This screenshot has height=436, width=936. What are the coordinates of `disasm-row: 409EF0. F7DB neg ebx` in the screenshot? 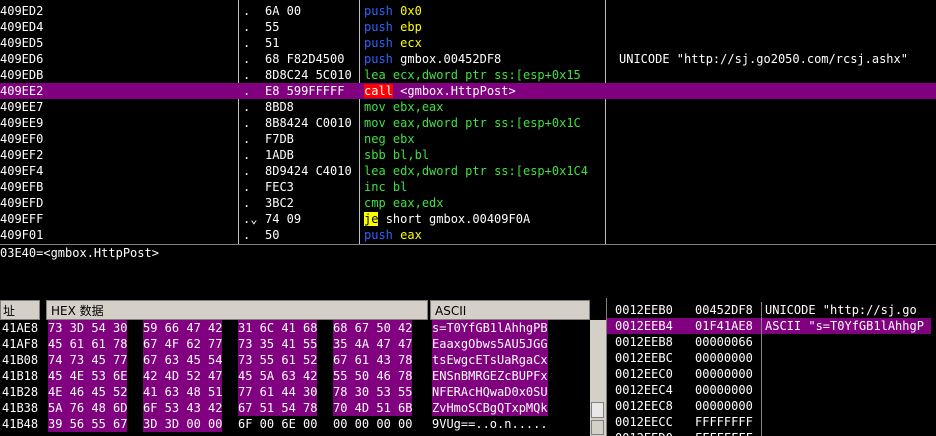 It's located at (468, 139).